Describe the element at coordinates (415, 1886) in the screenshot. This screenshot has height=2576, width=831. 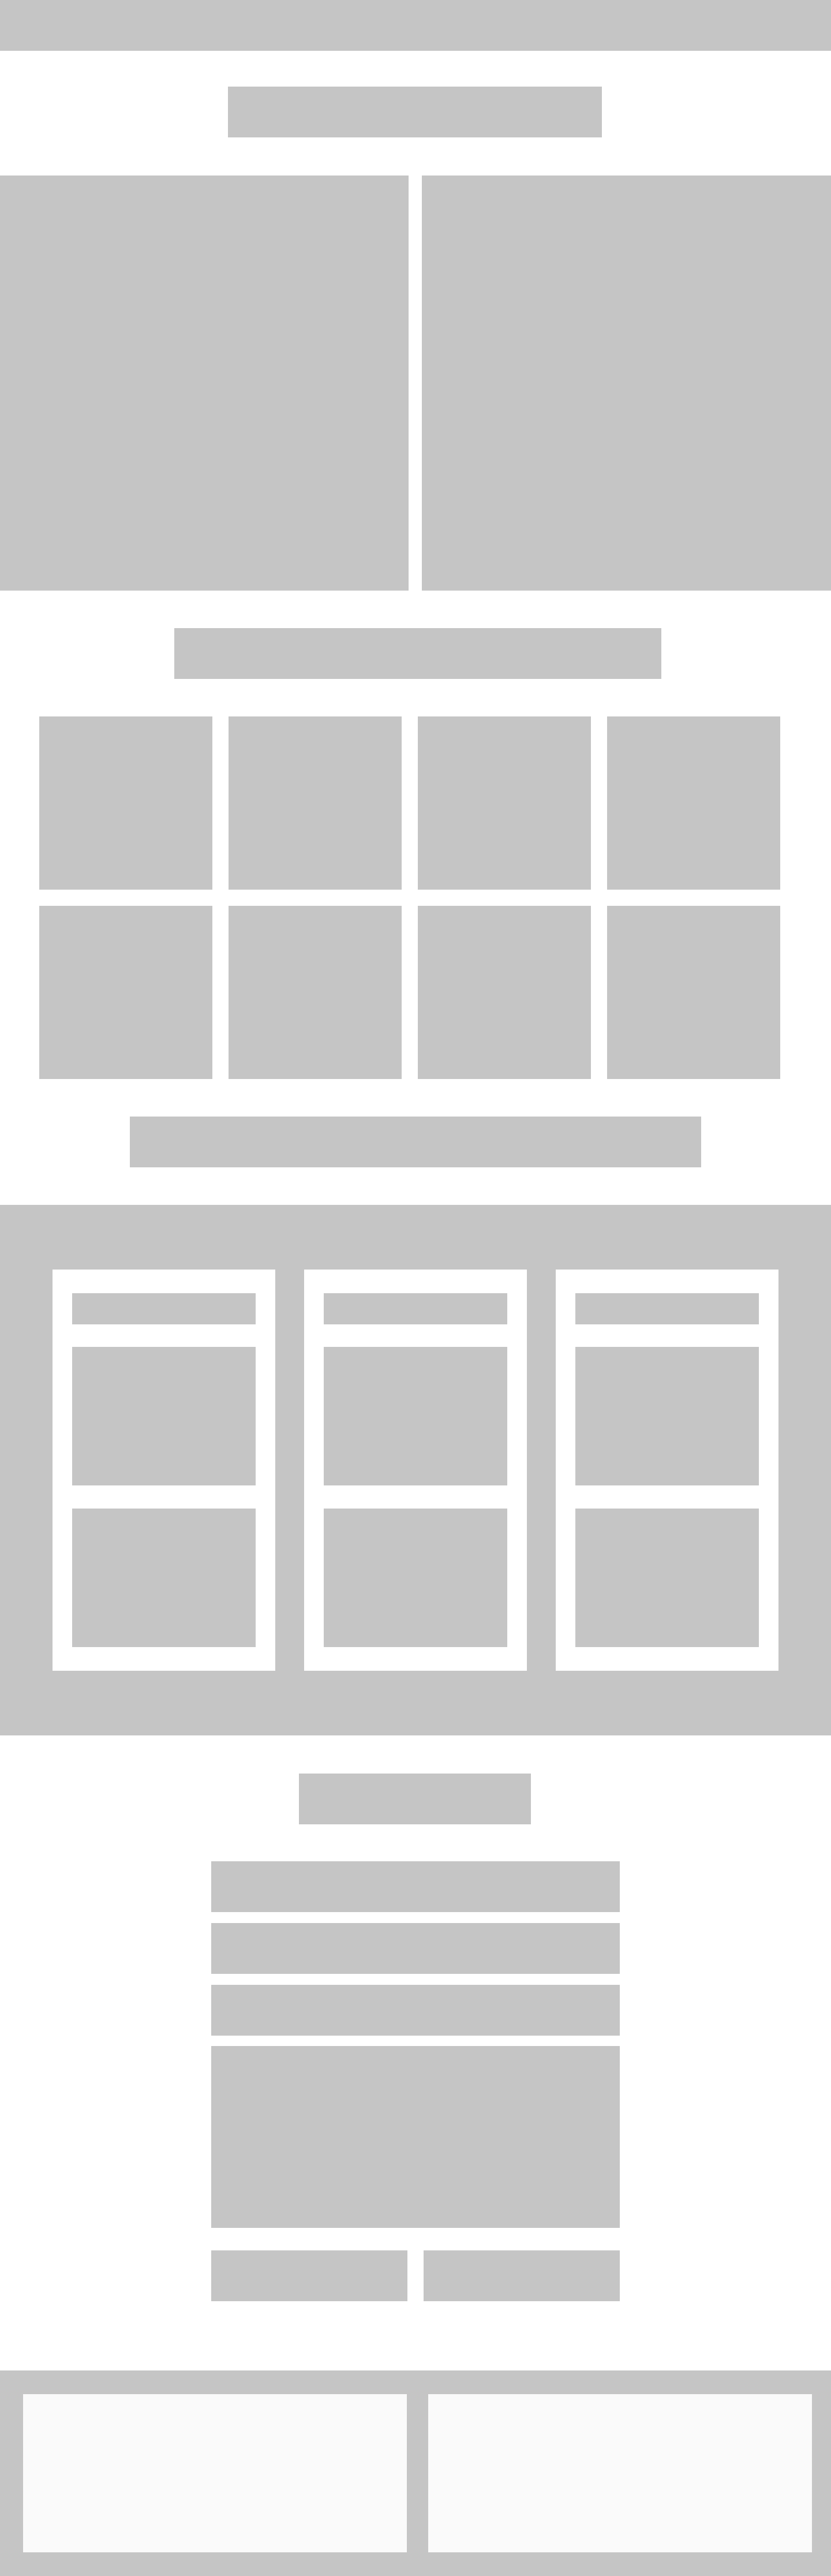
I see `name-input` at that location.